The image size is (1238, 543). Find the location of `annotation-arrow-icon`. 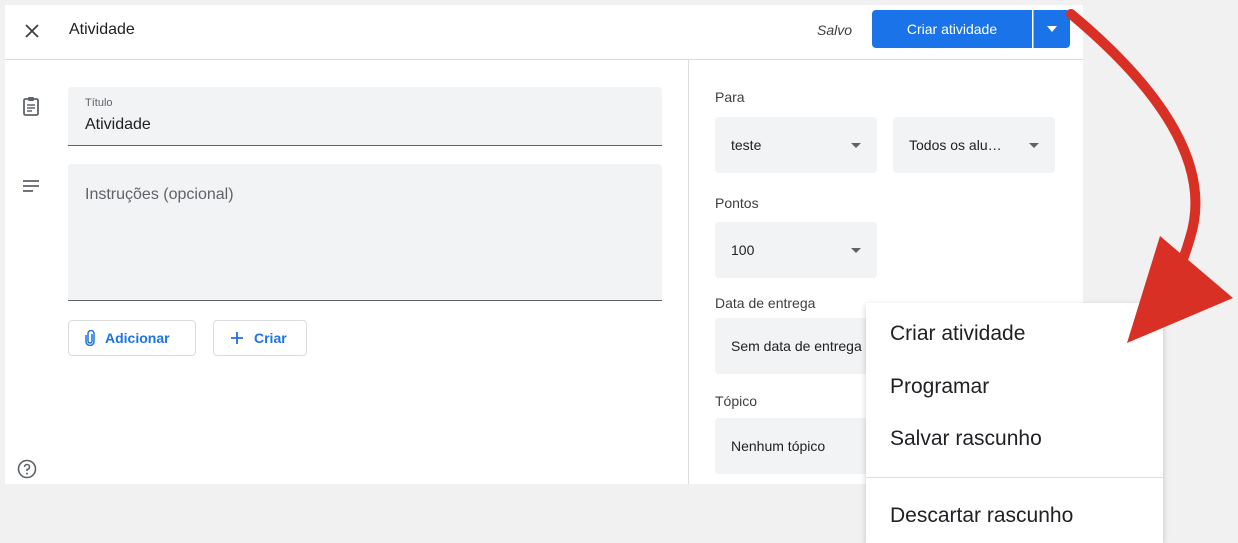

annotation-arrow-icon is located at coordinates (1149, 176).